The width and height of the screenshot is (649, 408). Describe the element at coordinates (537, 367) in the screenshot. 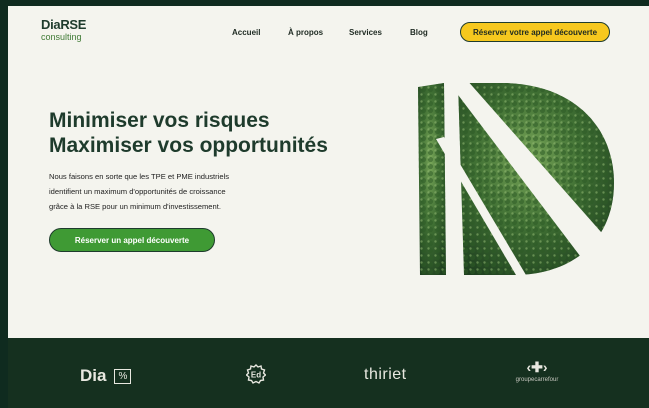

I see `carrefour-icon: ‹✚›` at that location.